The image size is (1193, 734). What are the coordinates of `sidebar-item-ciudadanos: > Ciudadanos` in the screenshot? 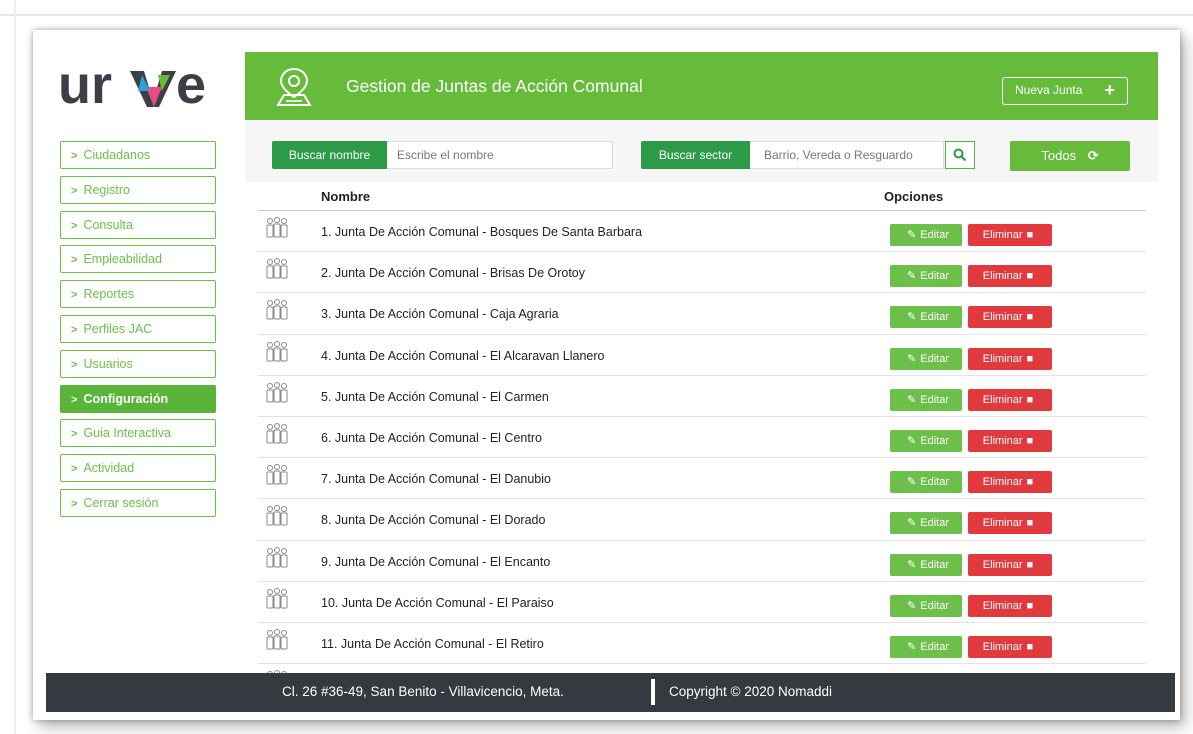 It's located at (138, 155).